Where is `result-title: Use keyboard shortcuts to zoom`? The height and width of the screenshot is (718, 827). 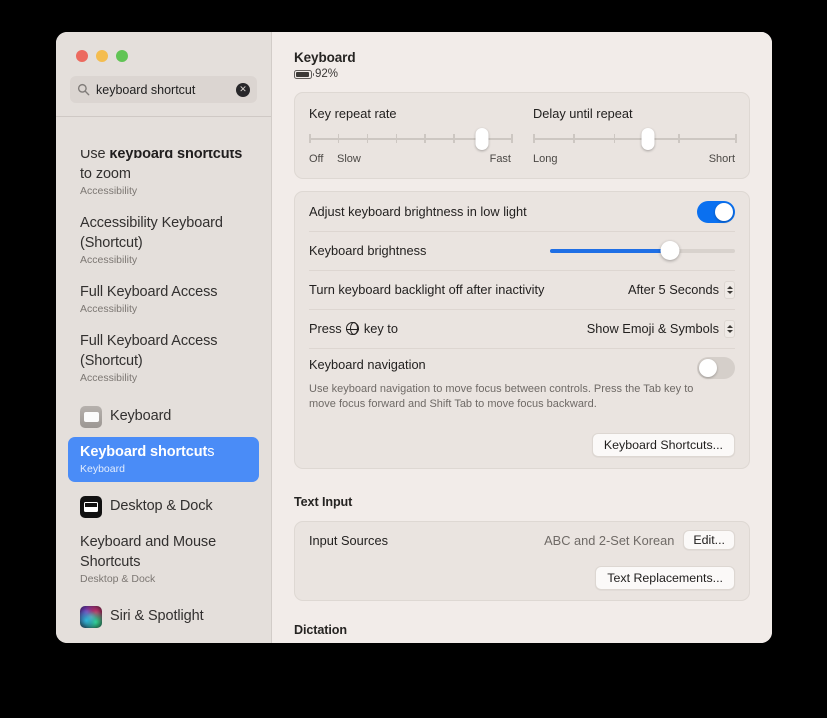
result-title: Use keyboard shortcuts to zoom is located at coordinates (161, 166).